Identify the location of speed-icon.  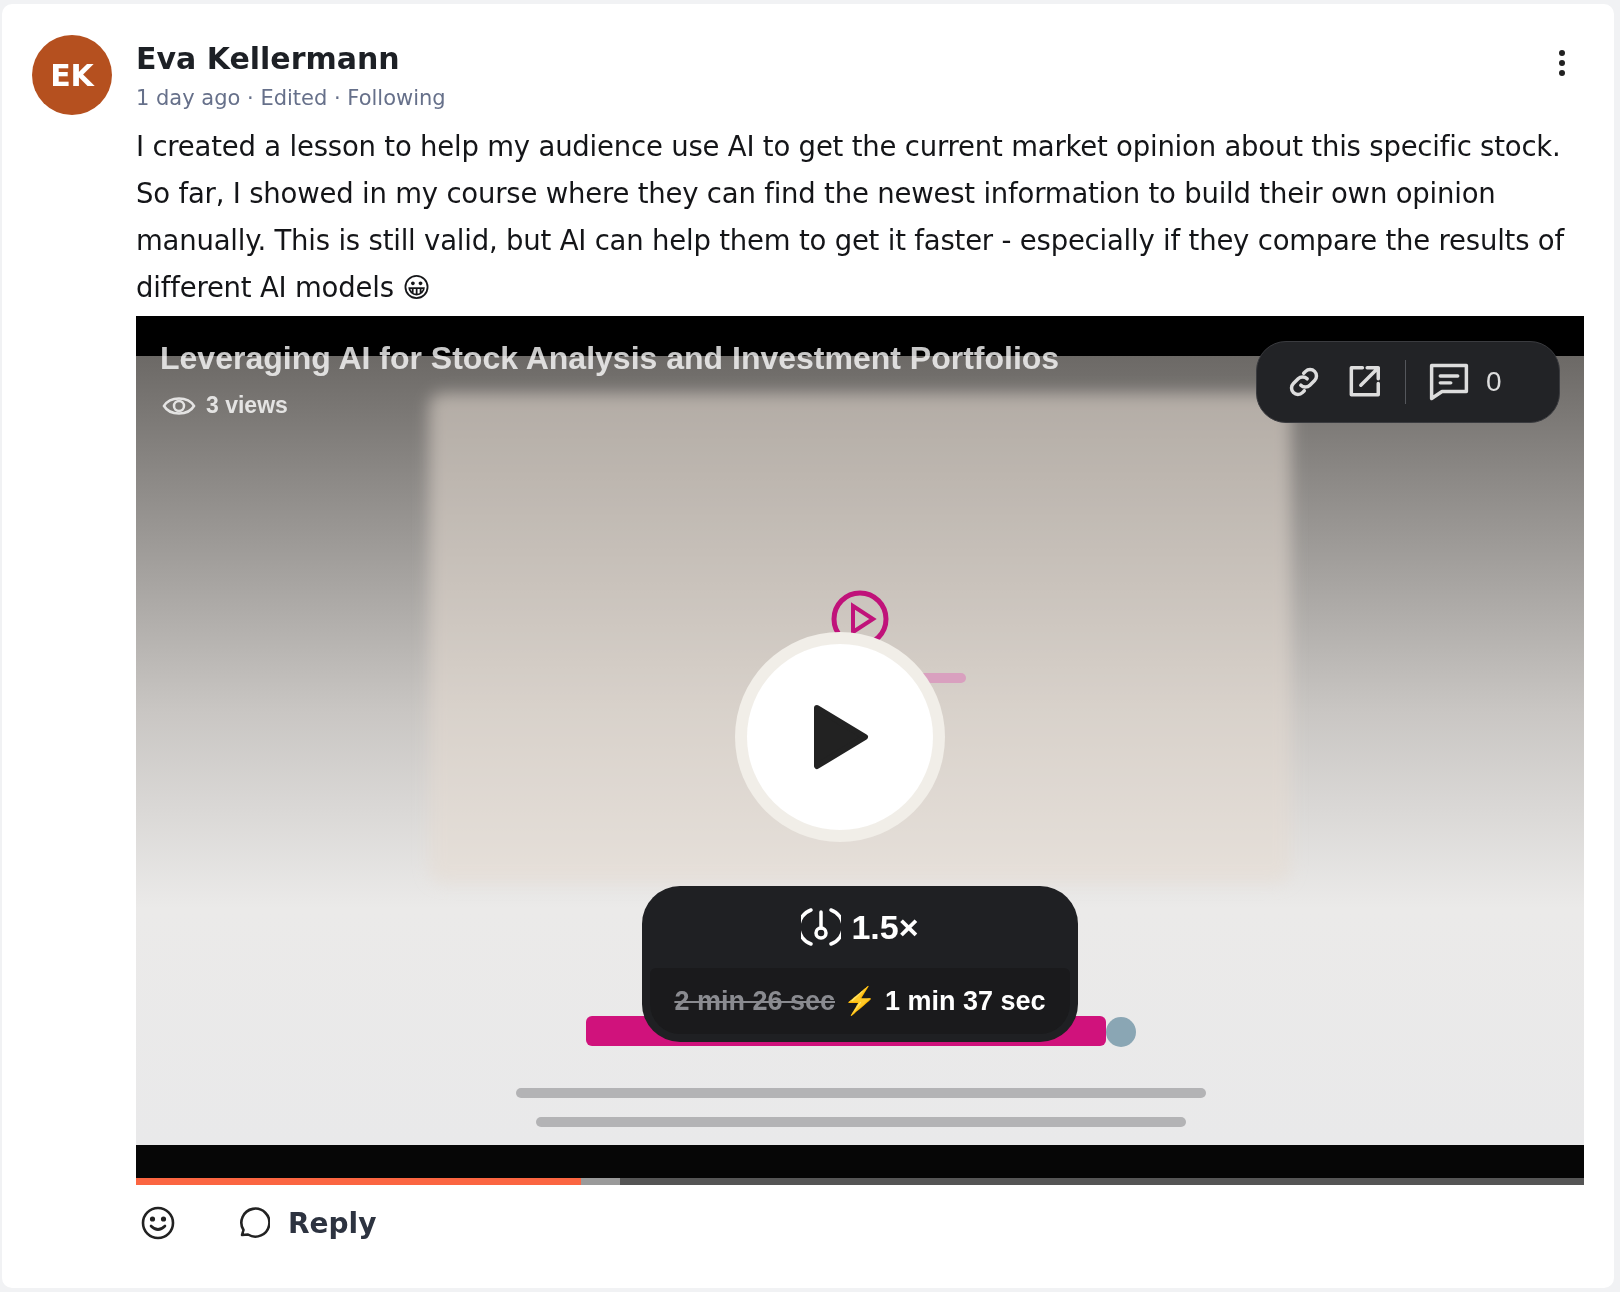
(821, 927).